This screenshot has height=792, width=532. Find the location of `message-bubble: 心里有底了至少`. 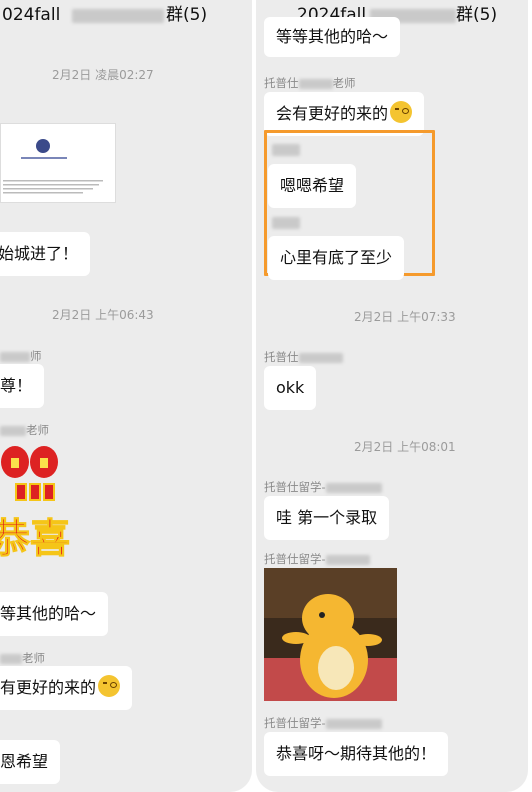

message-bubble: 心里有底了至少 is located at coordinates (336, 258).